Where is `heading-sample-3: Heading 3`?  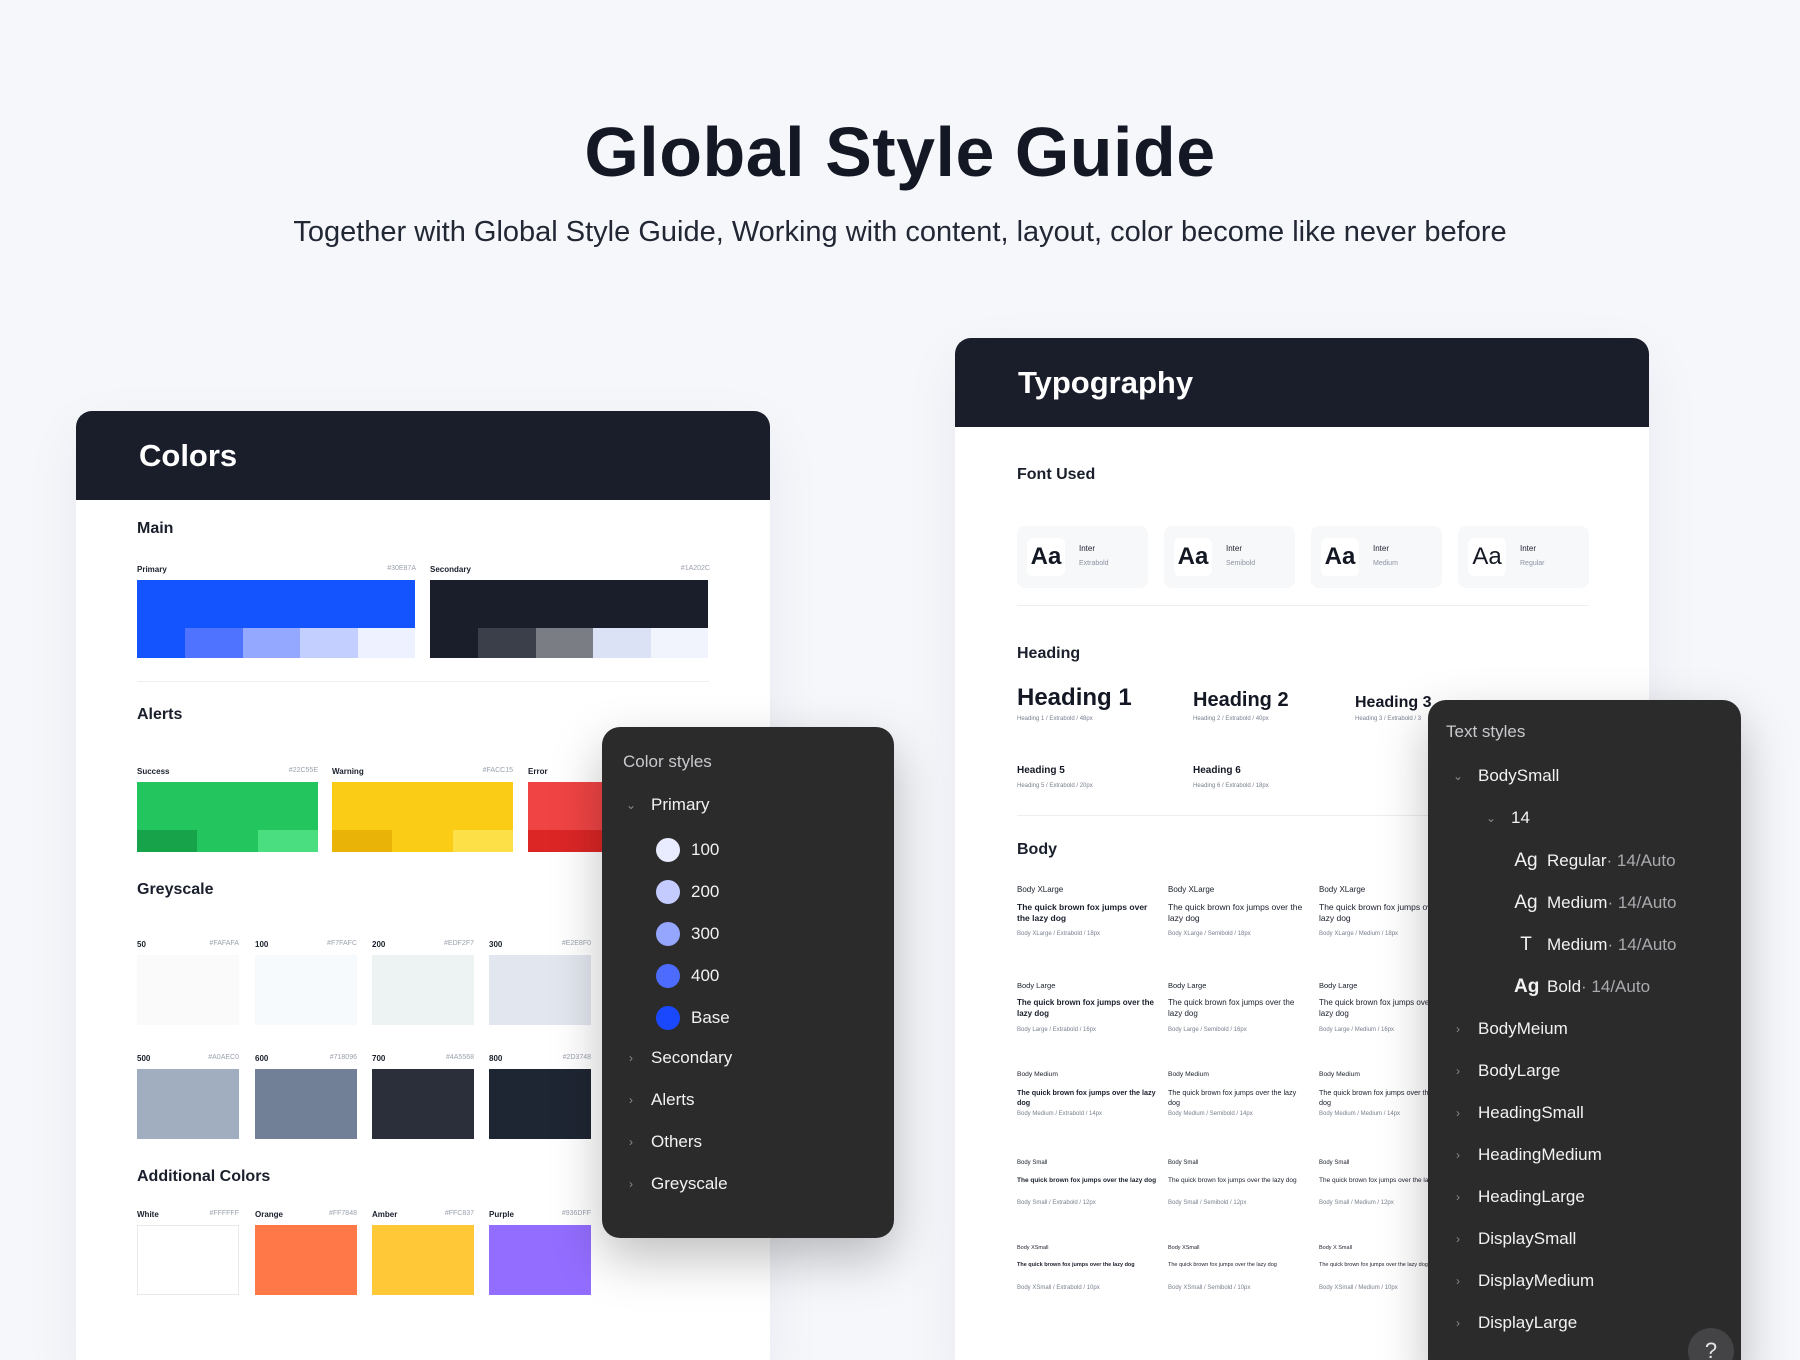
heading-sample-3: Heading 3 is located at coordinates (1393, 702).